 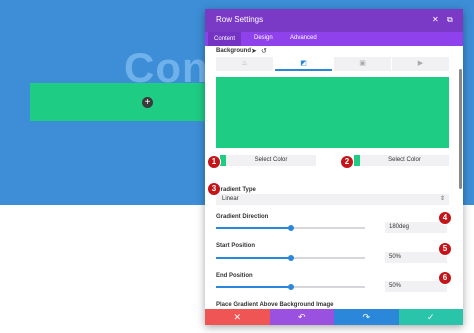 What do you see at coordinates (301, 317) in the screenshot?
I see `undo-button: ↶` at bounding box center [301, 317].